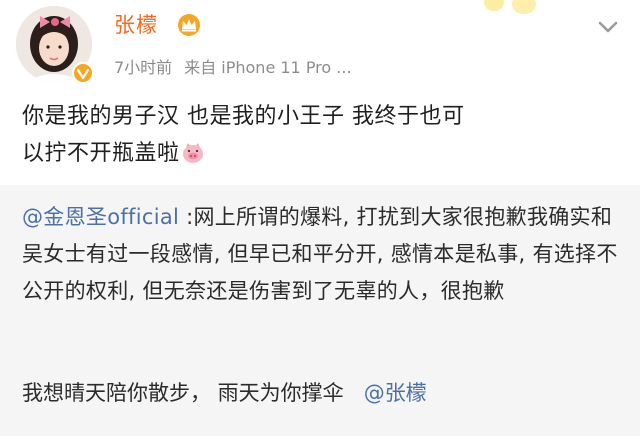 Image resolution: width=640 pixels, height=436 pixels. What do you see at coordinates (143, 67) in the screenshot?
I see `post-time: 7小时前` at bounding box center [143, 67].